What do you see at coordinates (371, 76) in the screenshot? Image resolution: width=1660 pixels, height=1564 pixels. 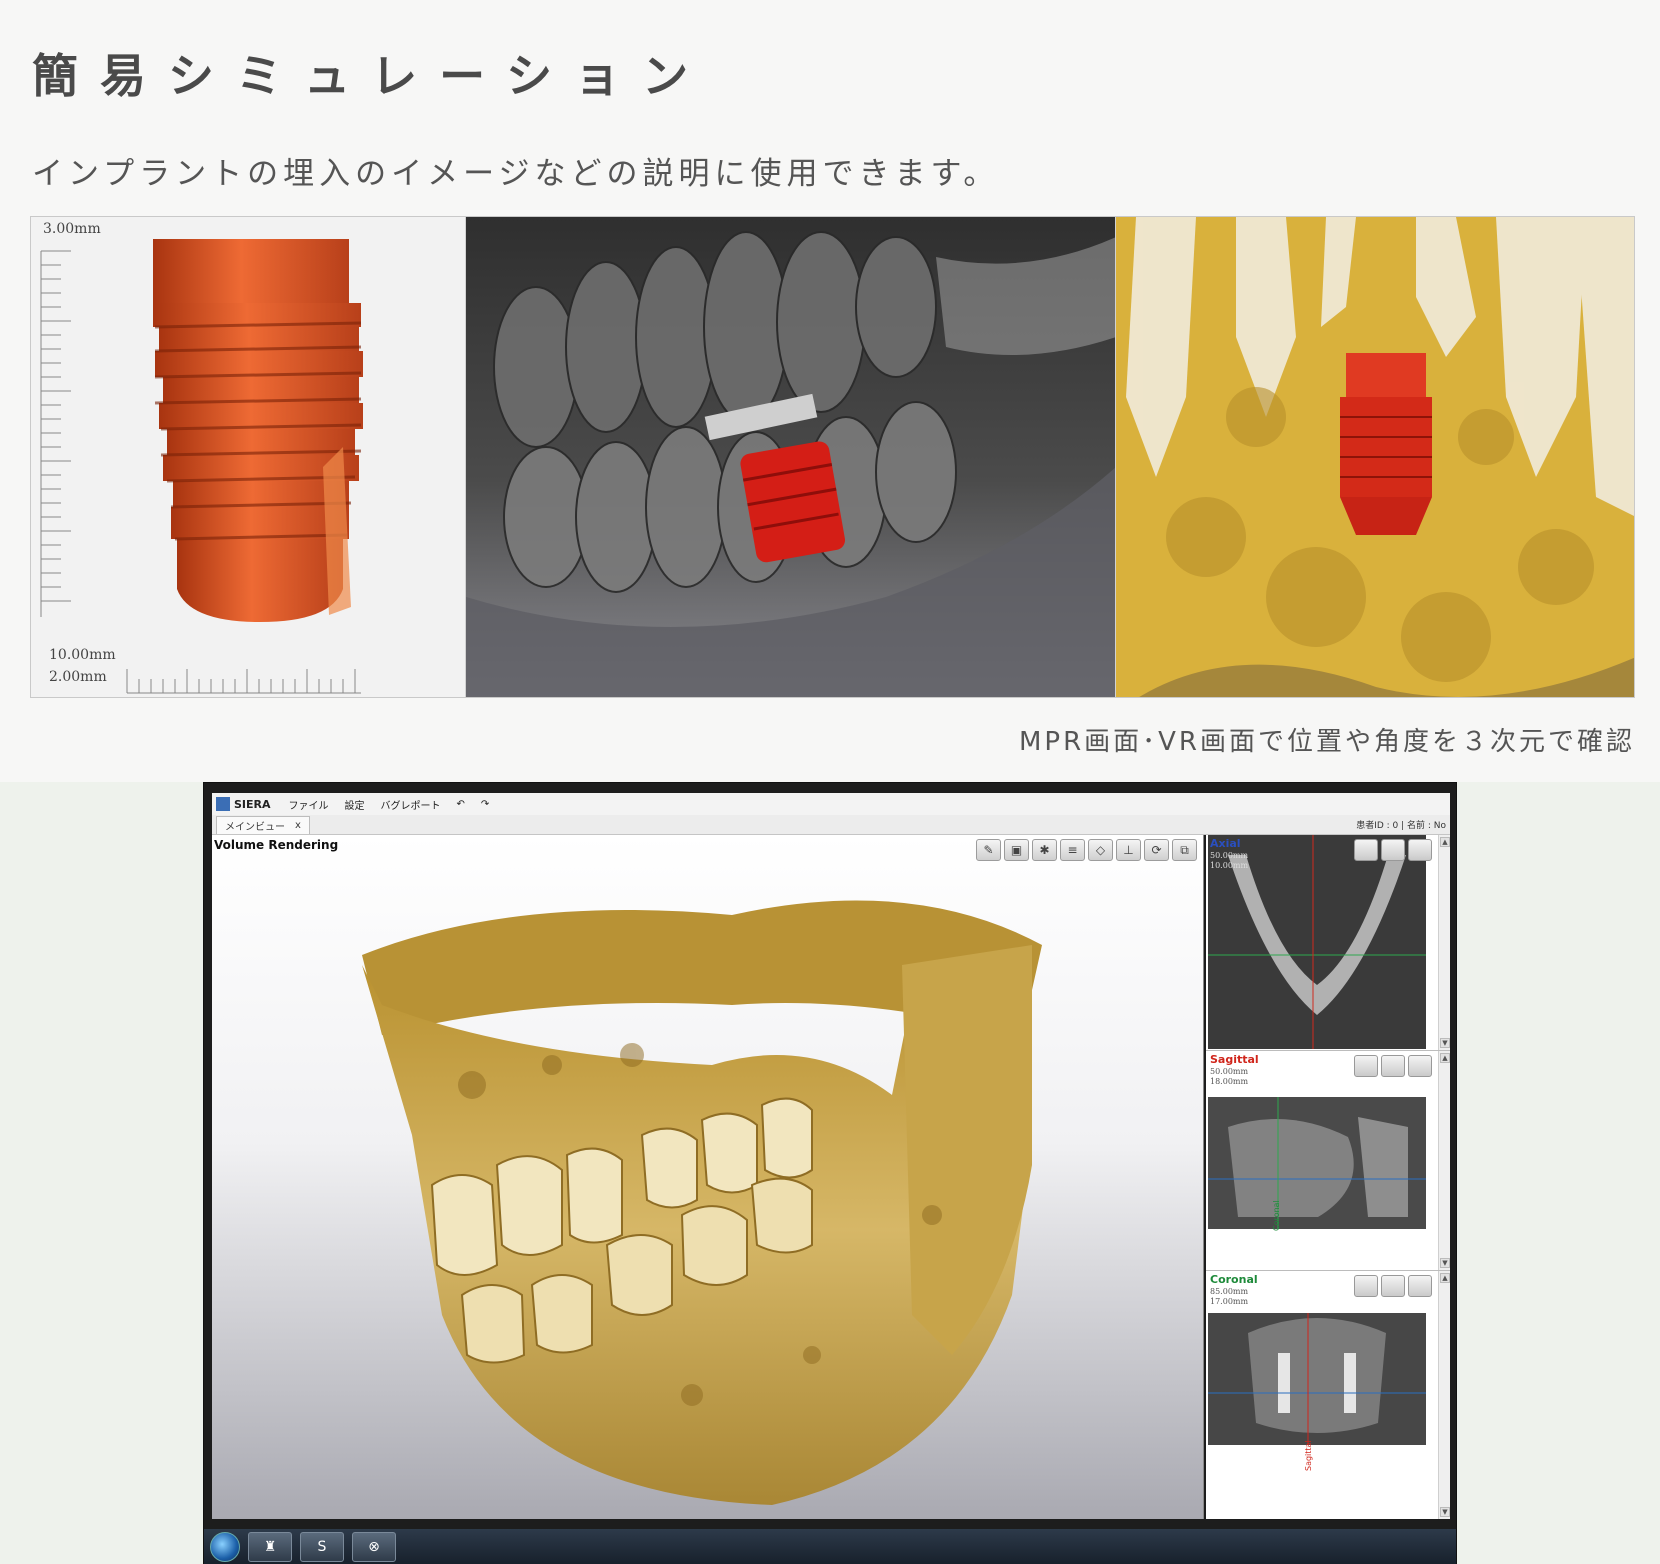 I see `page-title: 簡易シミュレーション` at bounding box center [371, 76].